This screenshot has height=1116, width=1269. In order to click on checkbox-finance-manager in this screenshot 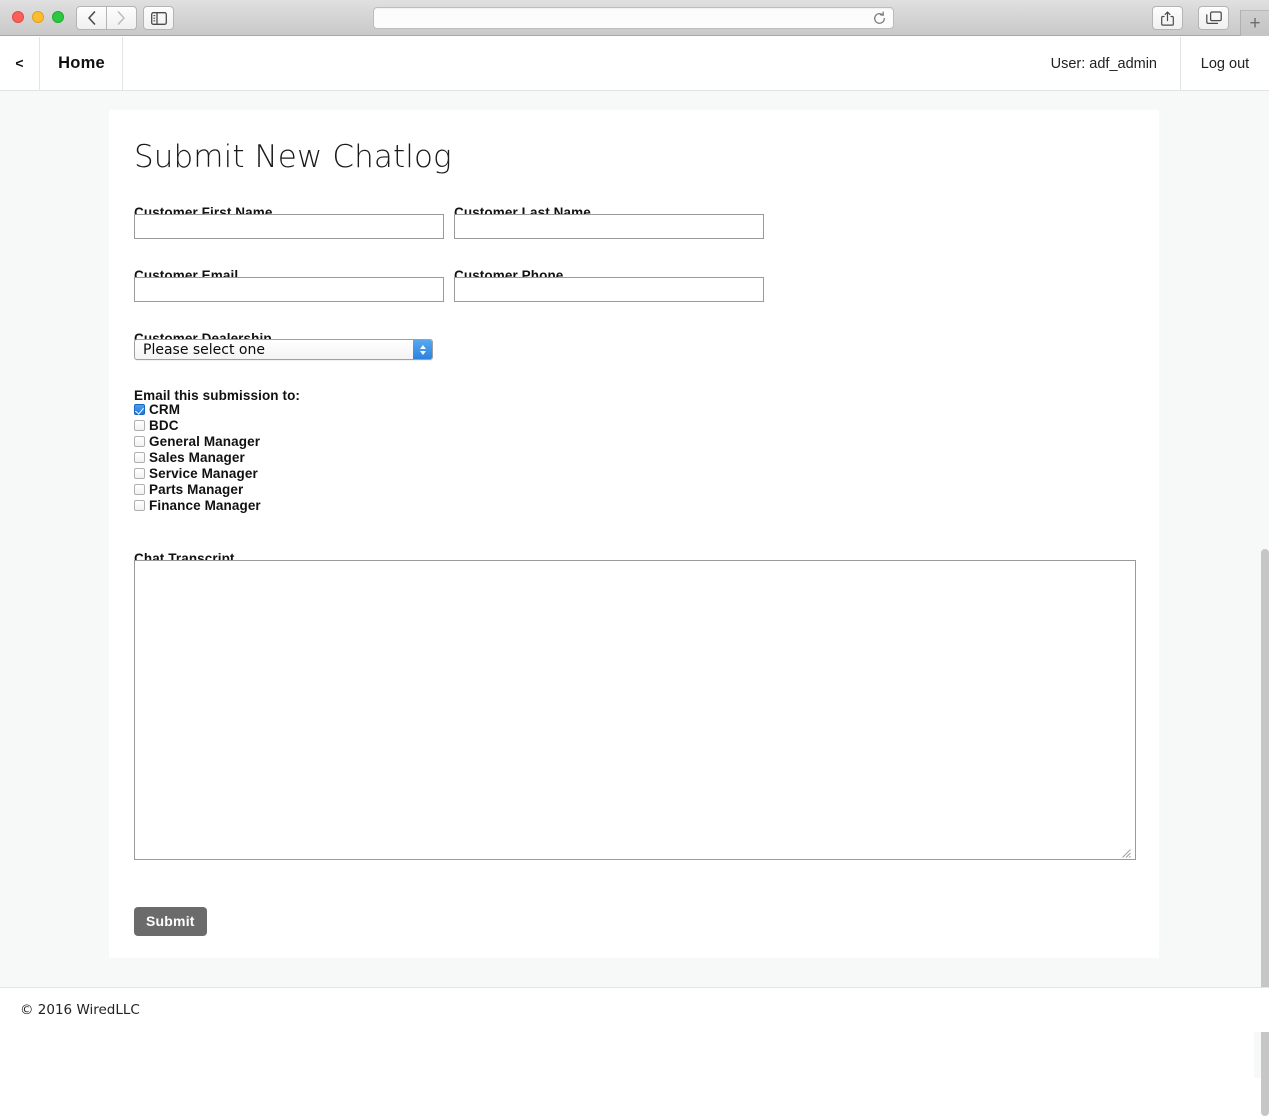, I will do `click(139, 505)`.